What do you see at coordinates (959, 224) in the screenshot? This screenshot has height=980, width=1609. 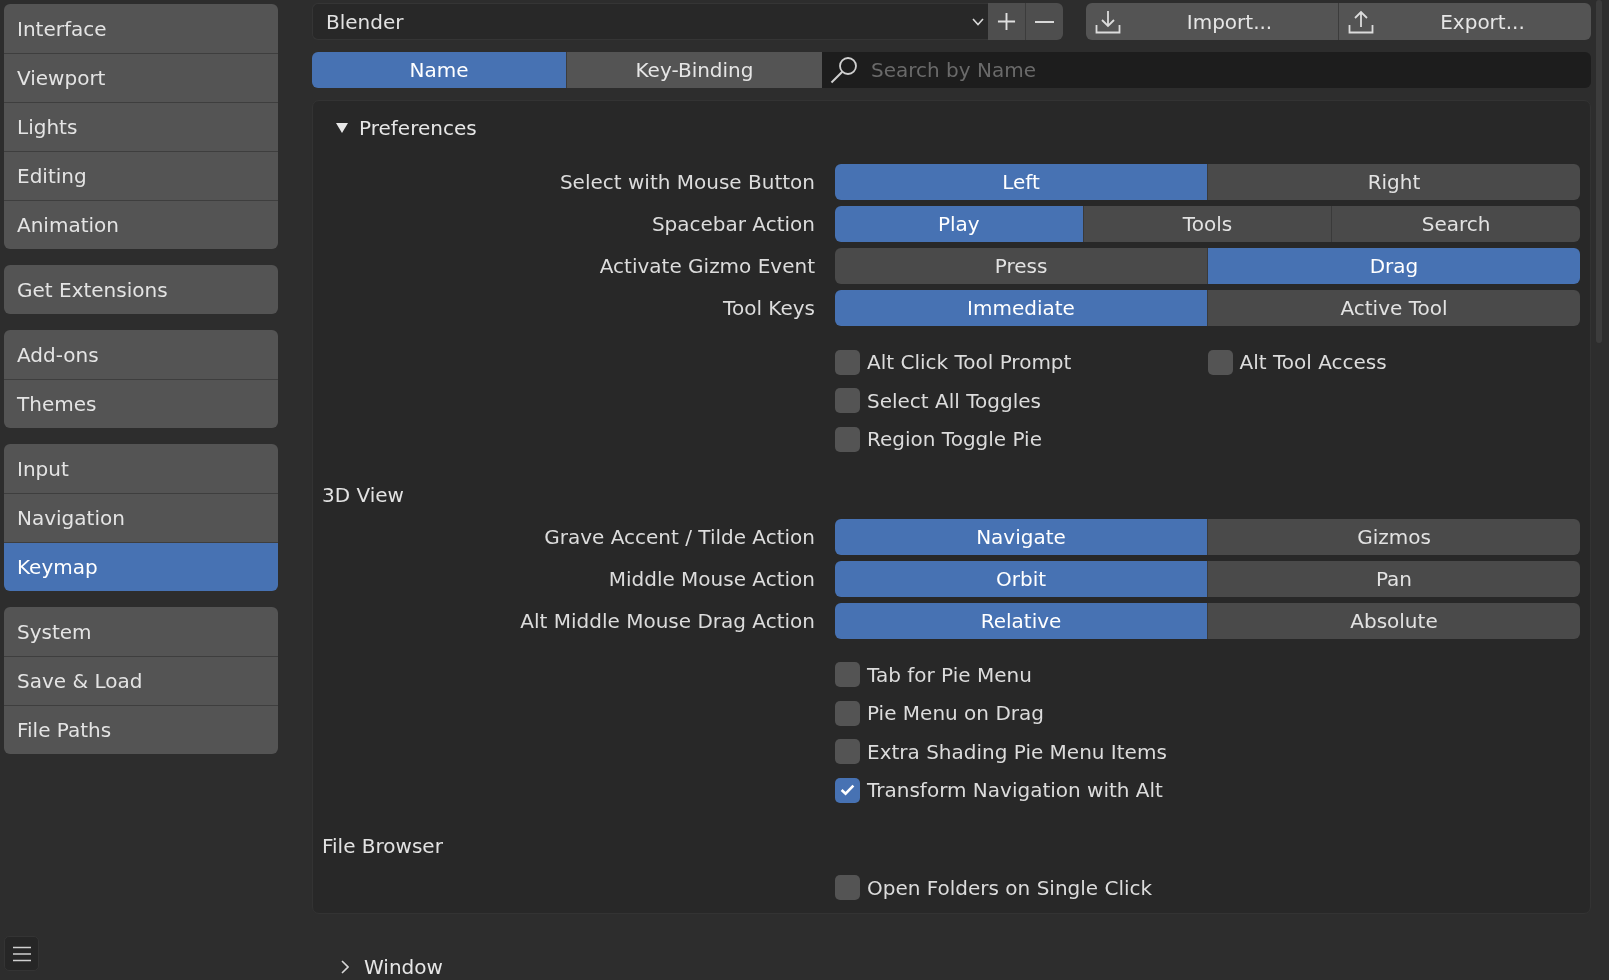 I see `option-button: Play` at bounding box center [959, 224].